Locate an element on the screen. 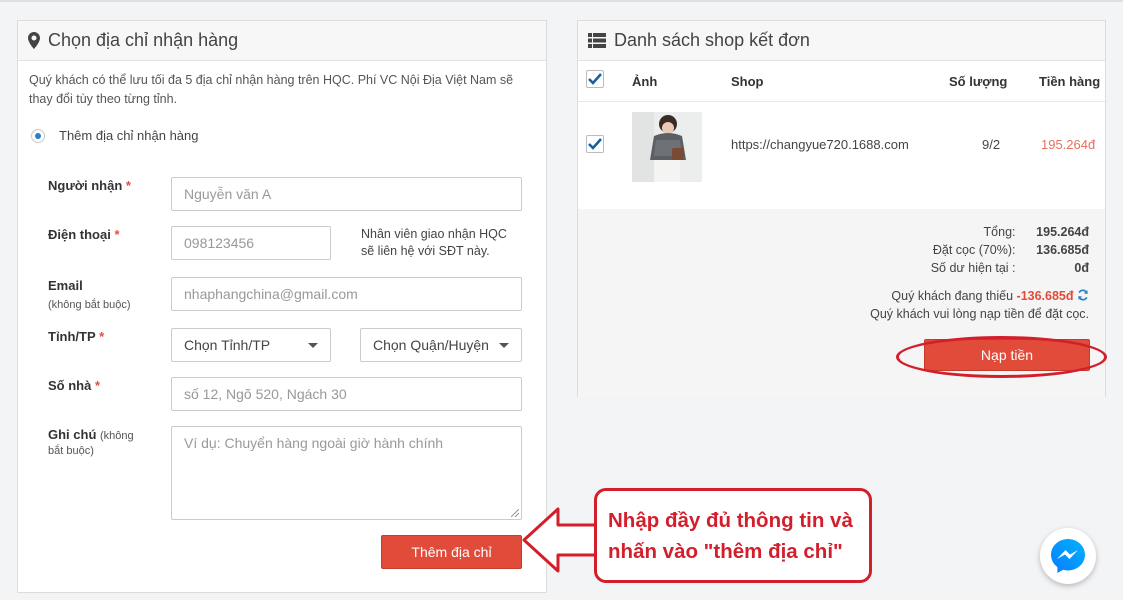 The width and height of the screenshot is (1123, 600). province-select: Chọn Tỉnh/TP is located at coordinates (251, 345).